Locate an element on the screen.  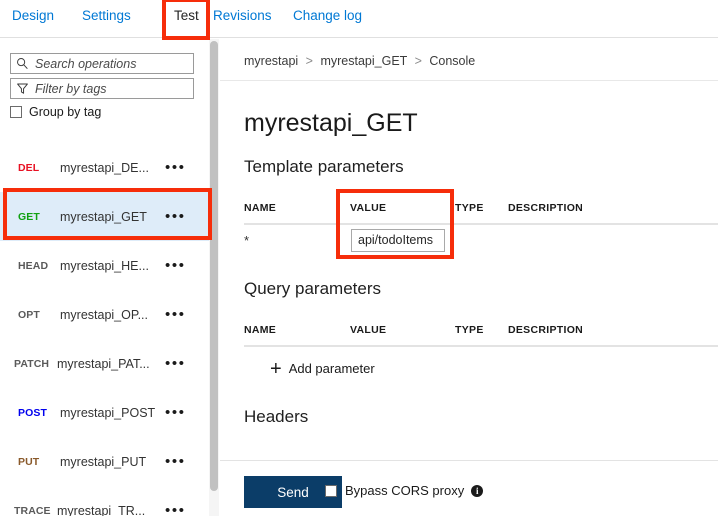
operation-row-patch: PATCH myrestapi_PAT... ••• is located at coordinates (105, 363).